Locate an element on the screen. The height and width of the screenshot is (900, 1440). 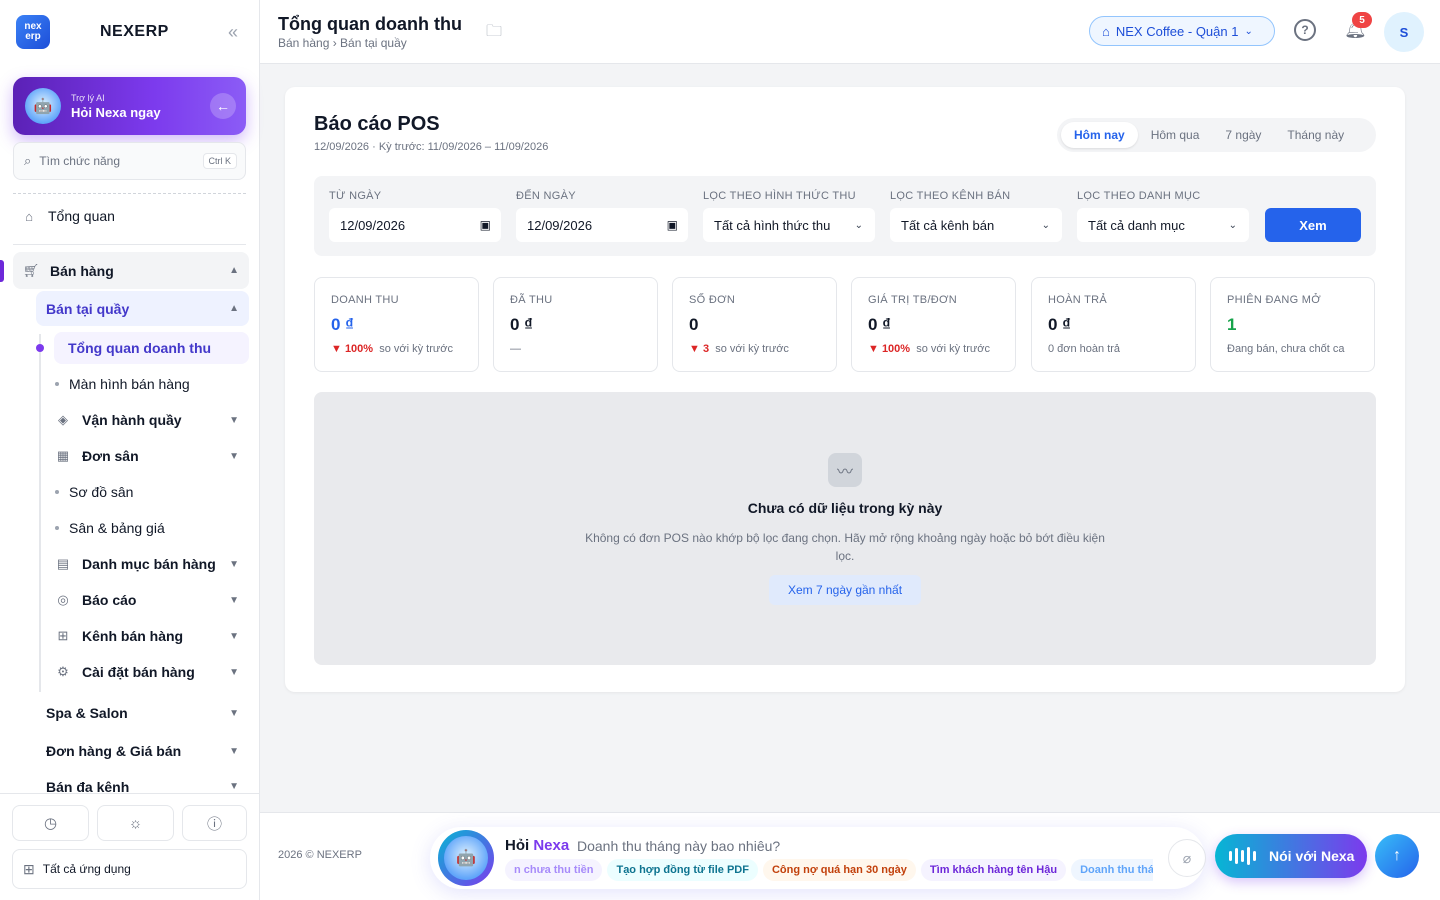
send-arrow-icon: ↑ is located at coordinates (1397, 856).